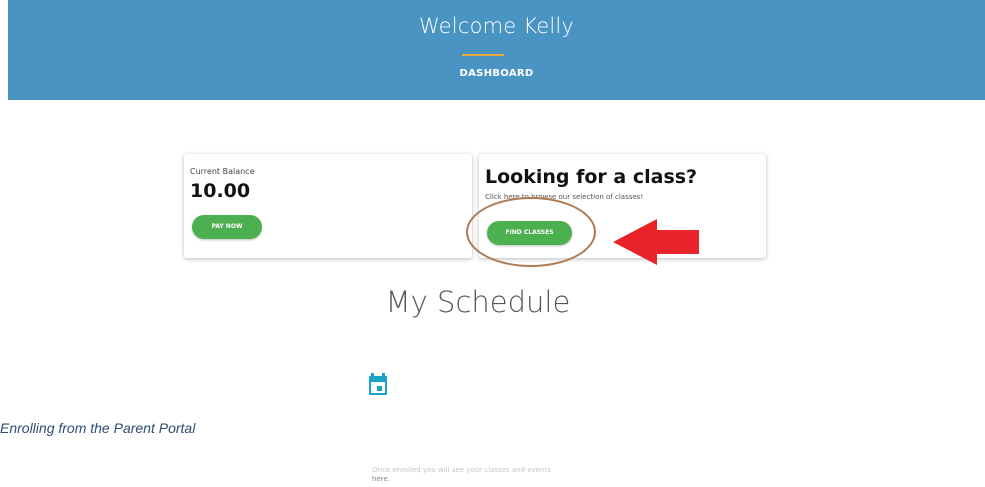 The image size is (985, 487). Describe the element at coordinates (496, 73) in the screenshot. I see `dashboard-link: DASHBOARD` at that location.